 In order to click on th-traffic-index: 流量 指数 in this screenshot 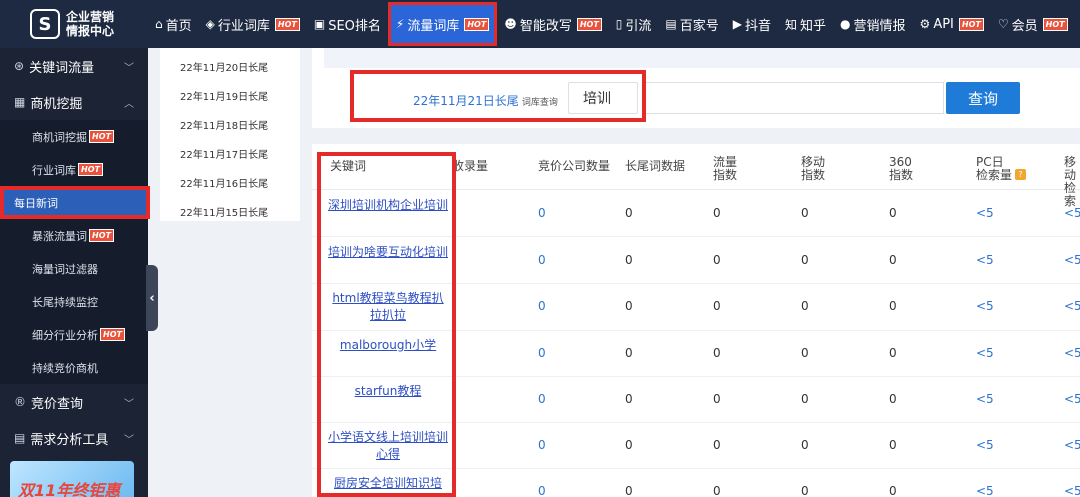, I will do `click(725, 168)`.